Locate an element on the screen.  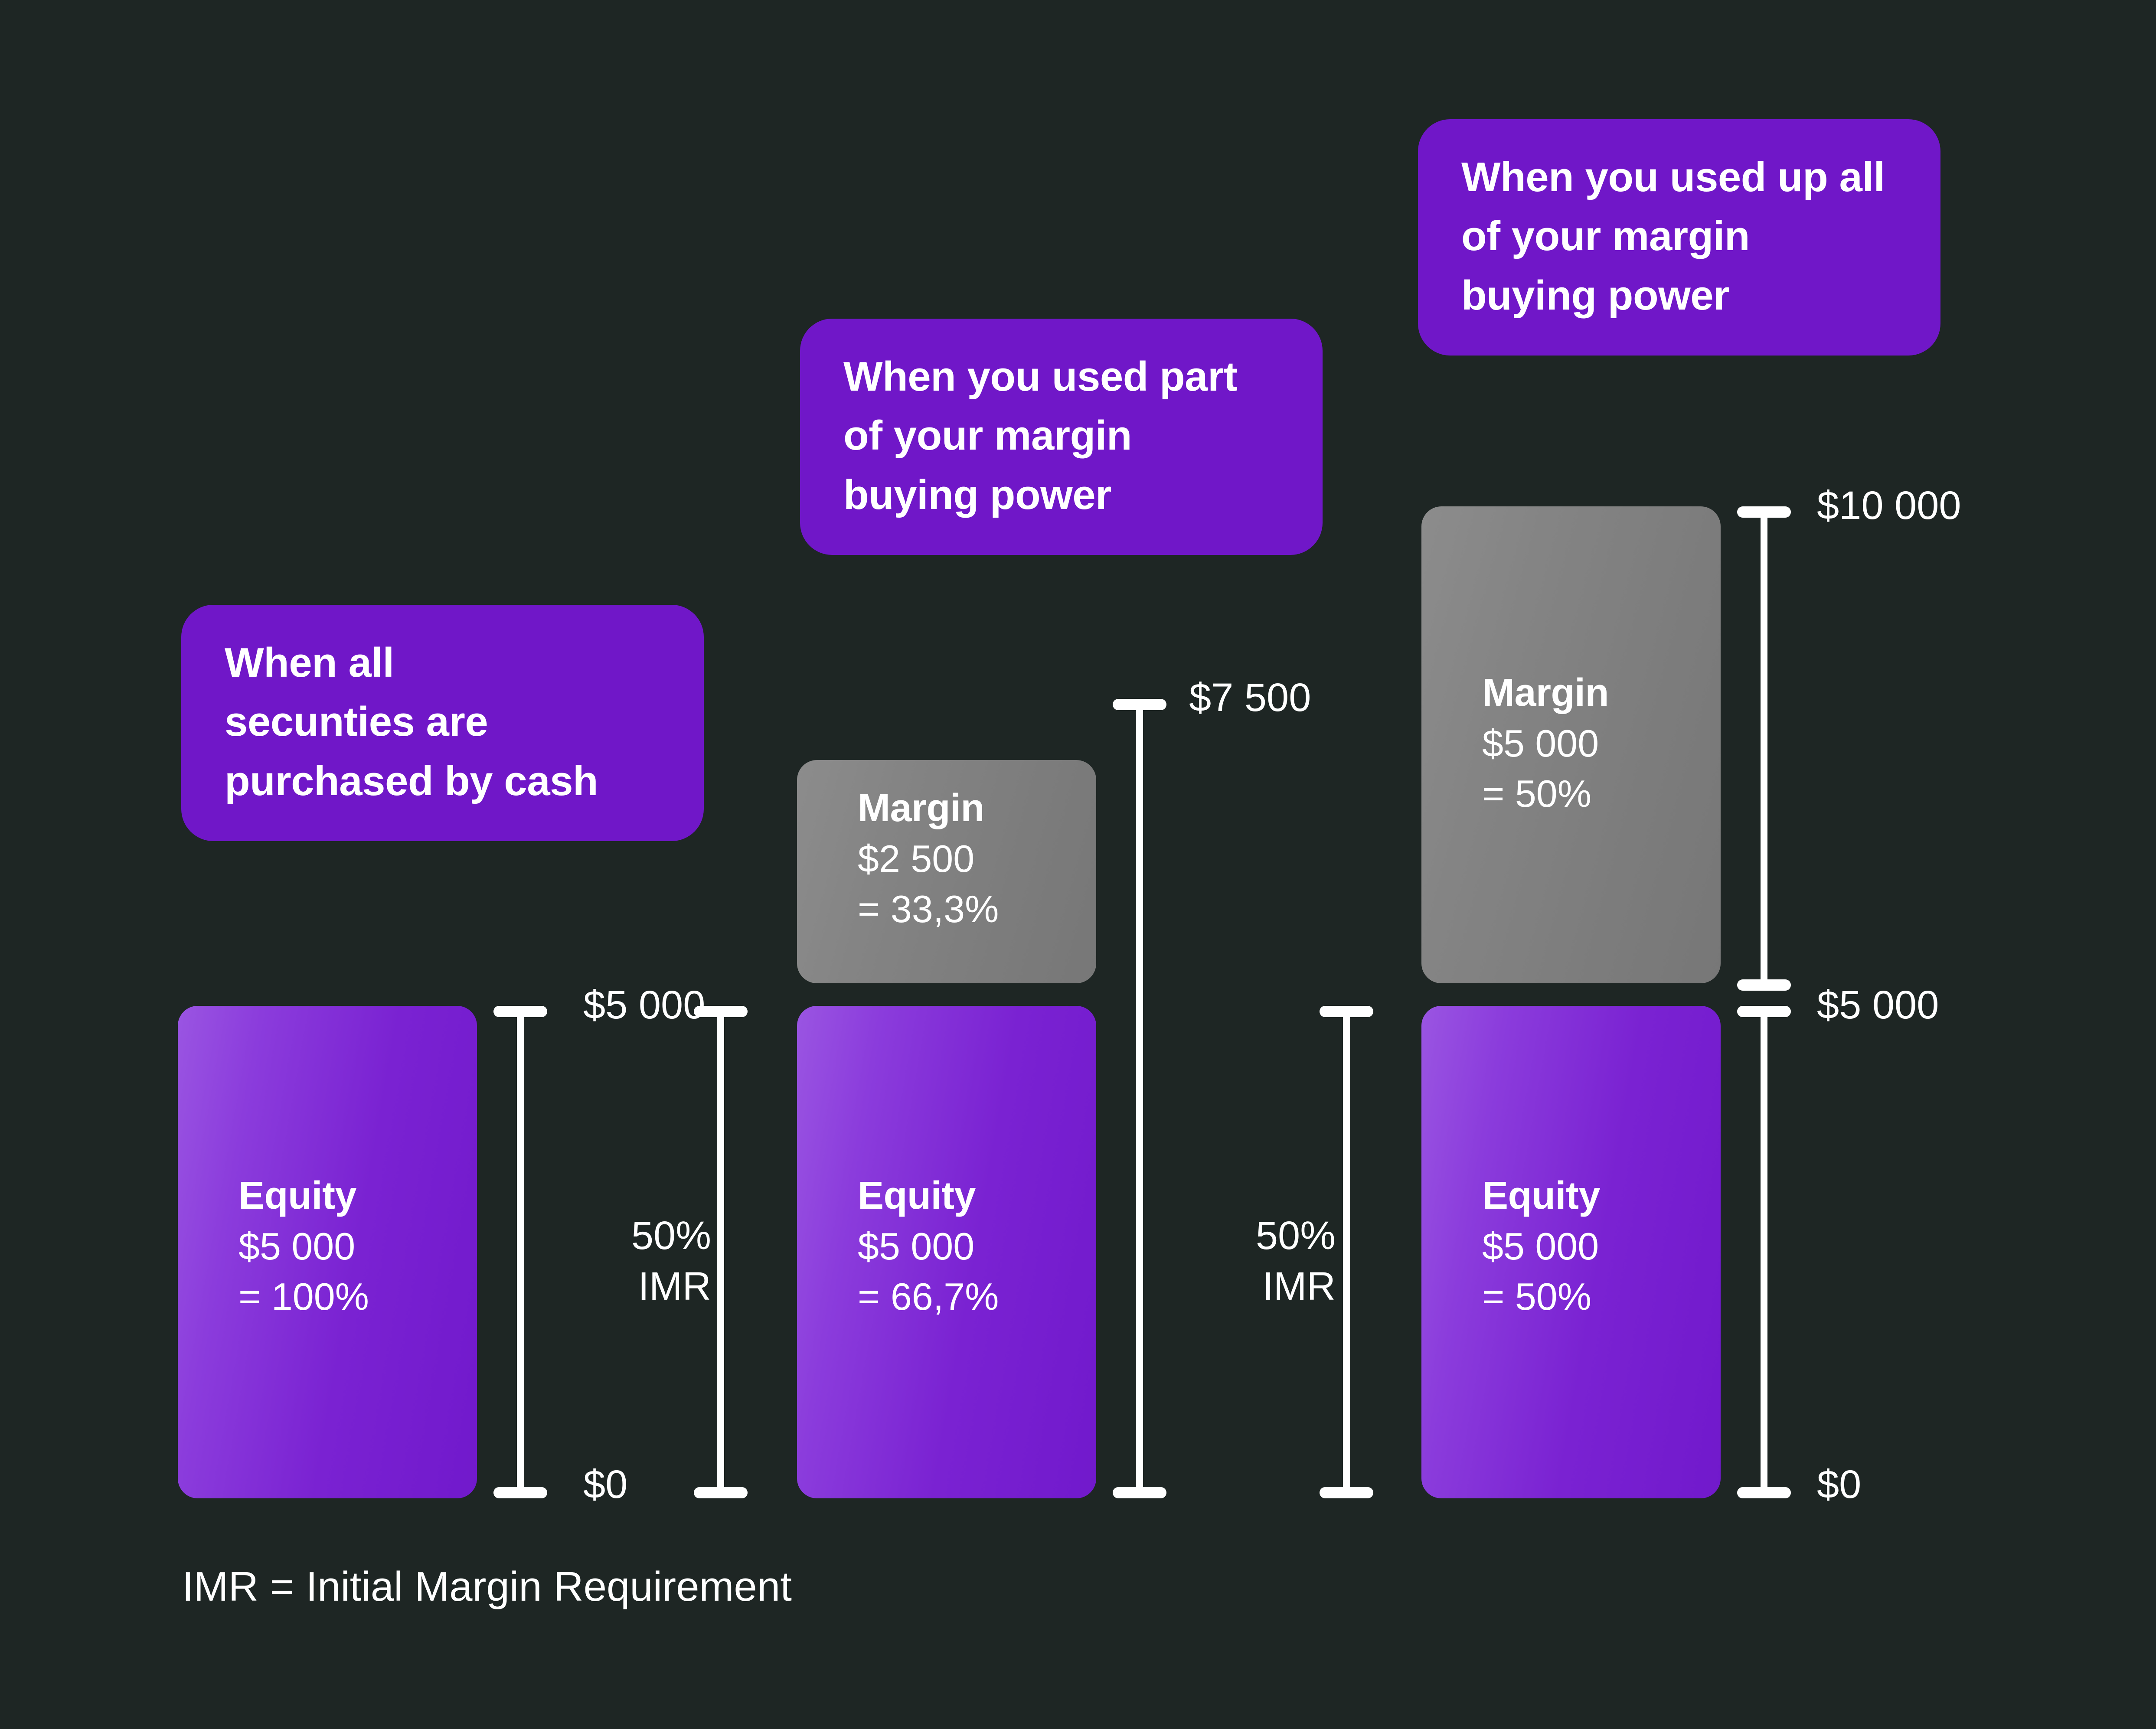
axis-bracket-equity-group3 is located at coordinates (1764, 1252).